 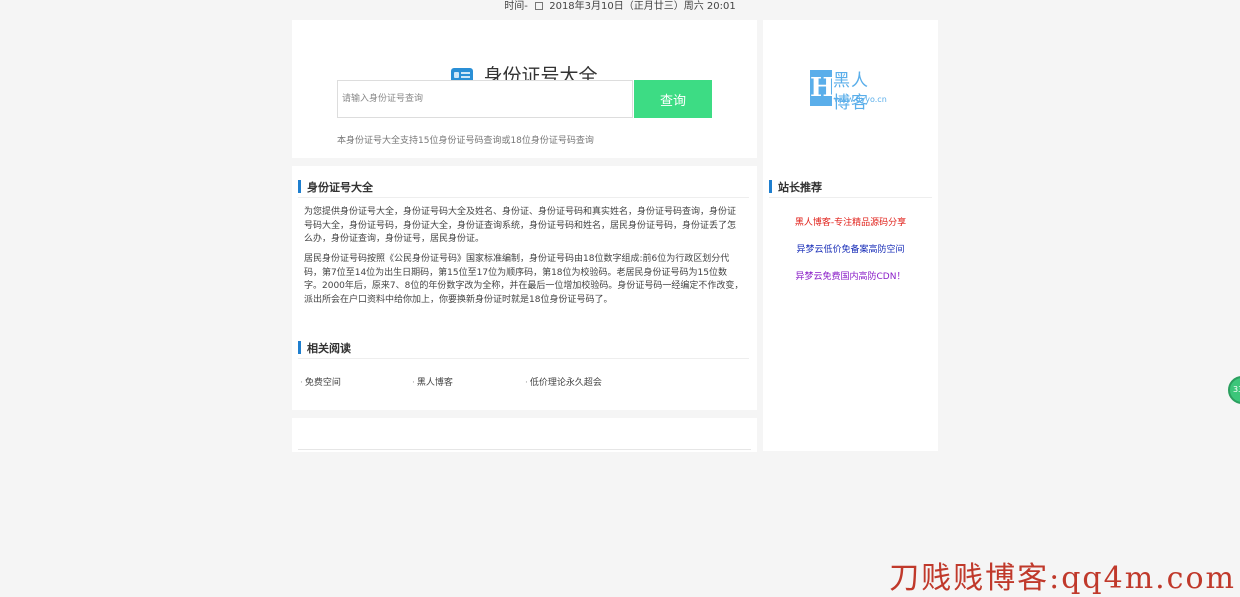 I want to click on related-heading: 相关阅读, so click(x=523, y=348).